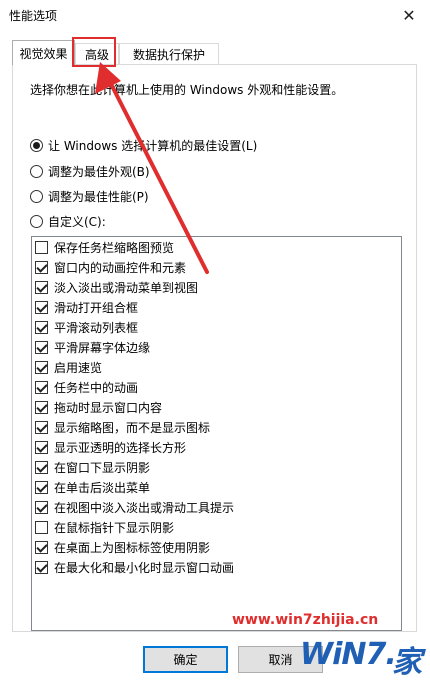 Image resolution: width=430 pixels, height=691 pixels. I want to click on list-item: 在窗口下显示阴影, so click(92, 467).